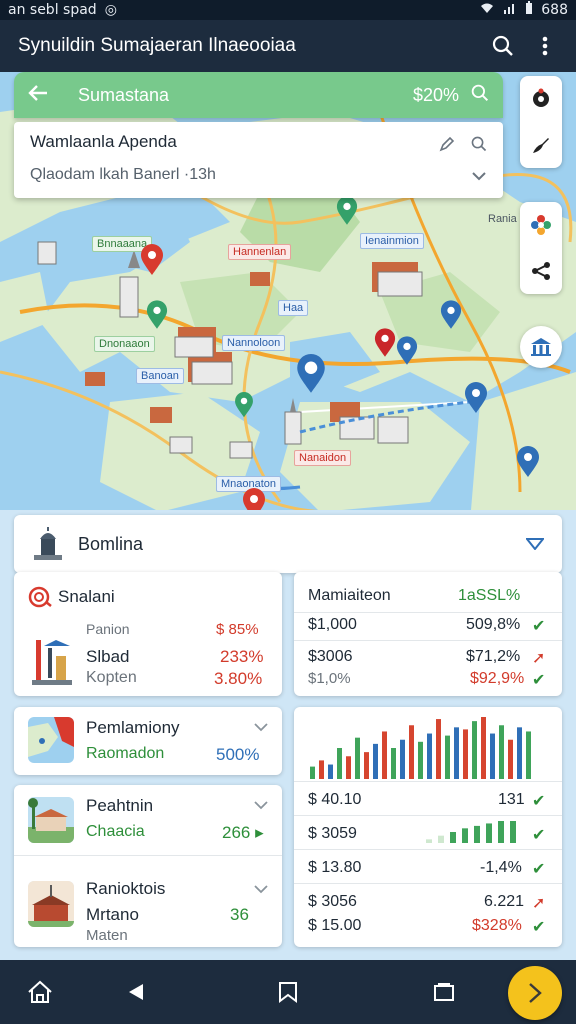  I want to click on status-time: 688, so click(554, 10).